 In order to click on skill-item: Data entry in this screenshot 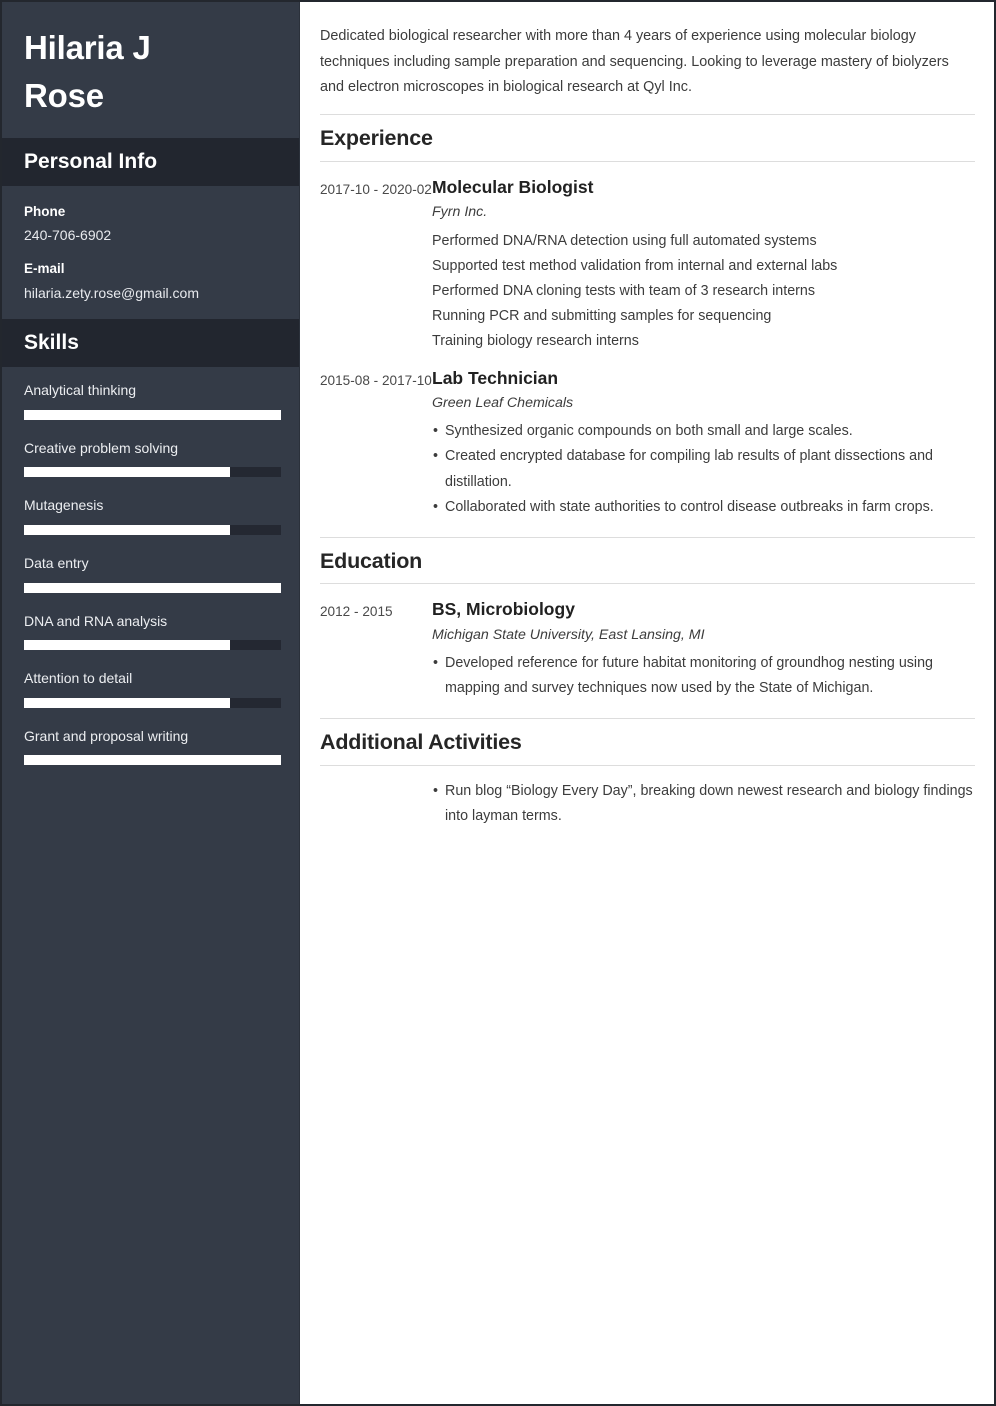, I will do `click(152, 573)`.